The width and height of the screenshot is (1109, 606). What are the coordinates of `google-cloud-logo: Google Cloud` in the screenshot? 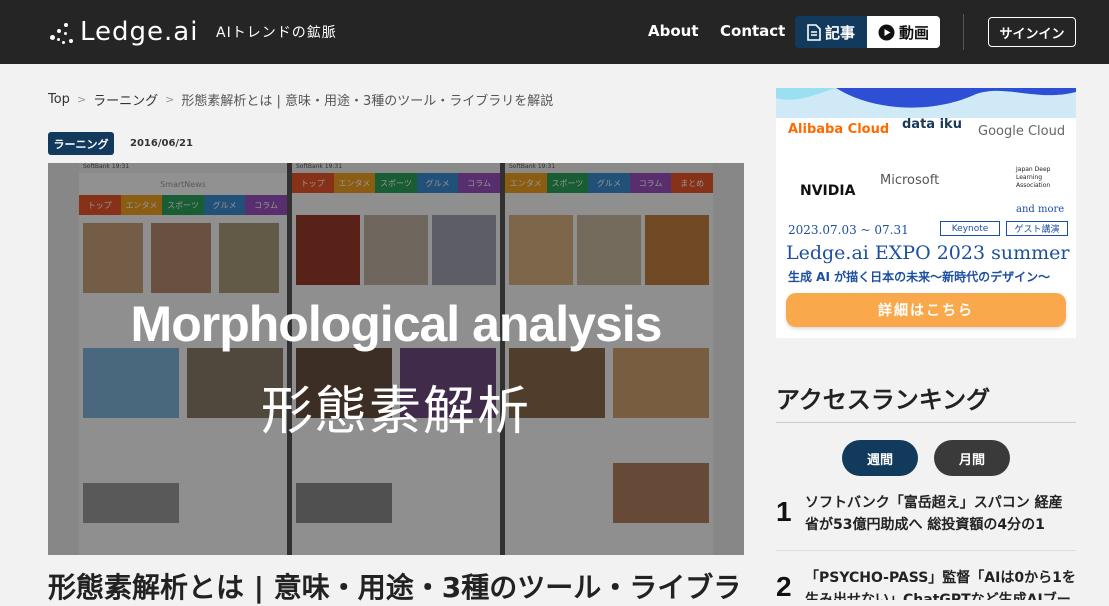 It's located at (1022, 131).